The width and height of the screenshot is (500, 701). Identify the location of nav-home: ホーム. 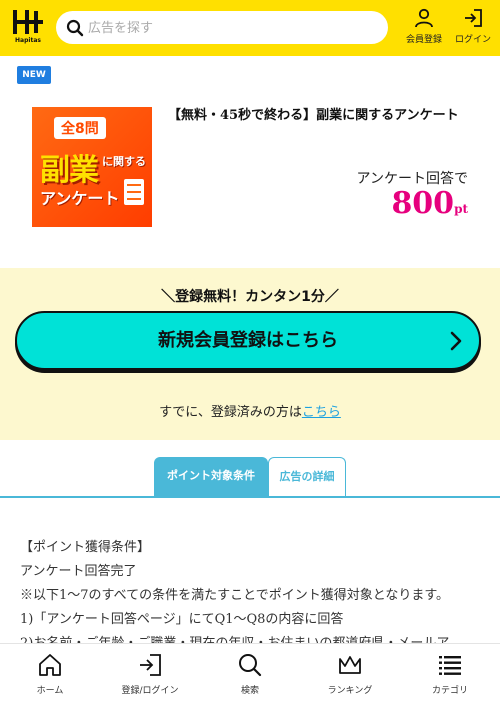
(50, 674).